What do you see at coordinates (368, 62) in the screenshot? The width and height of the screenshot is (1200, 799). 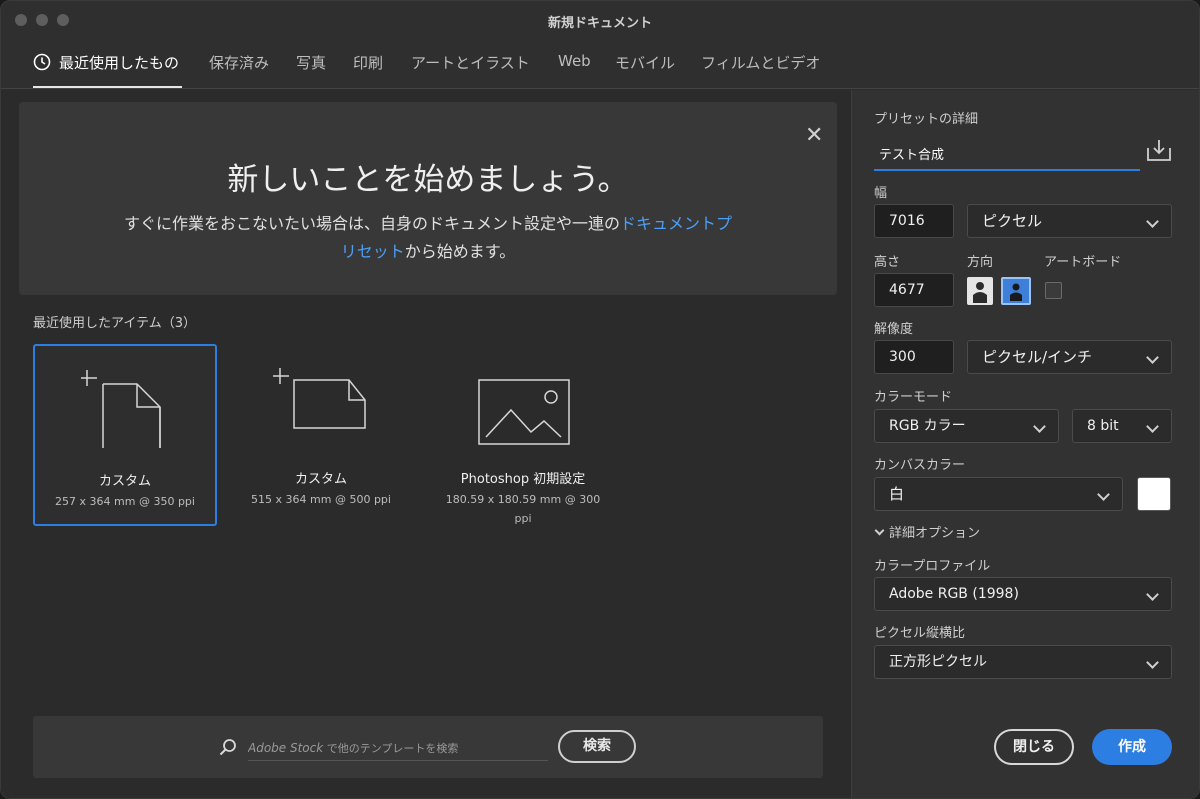 I see `tab-print: 印刷` at bounding box center [368, 62].